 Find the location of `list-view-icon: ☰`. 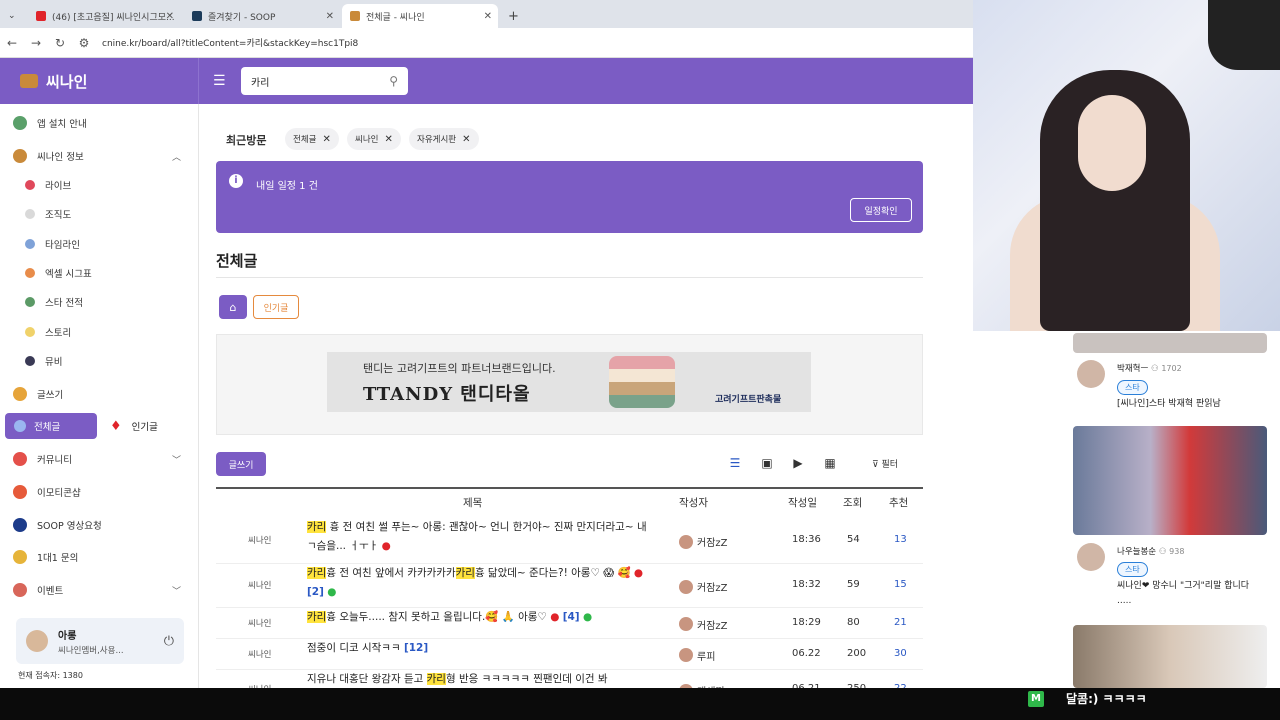

list-view-icon: ☰ is located at coordinates (735, 464).